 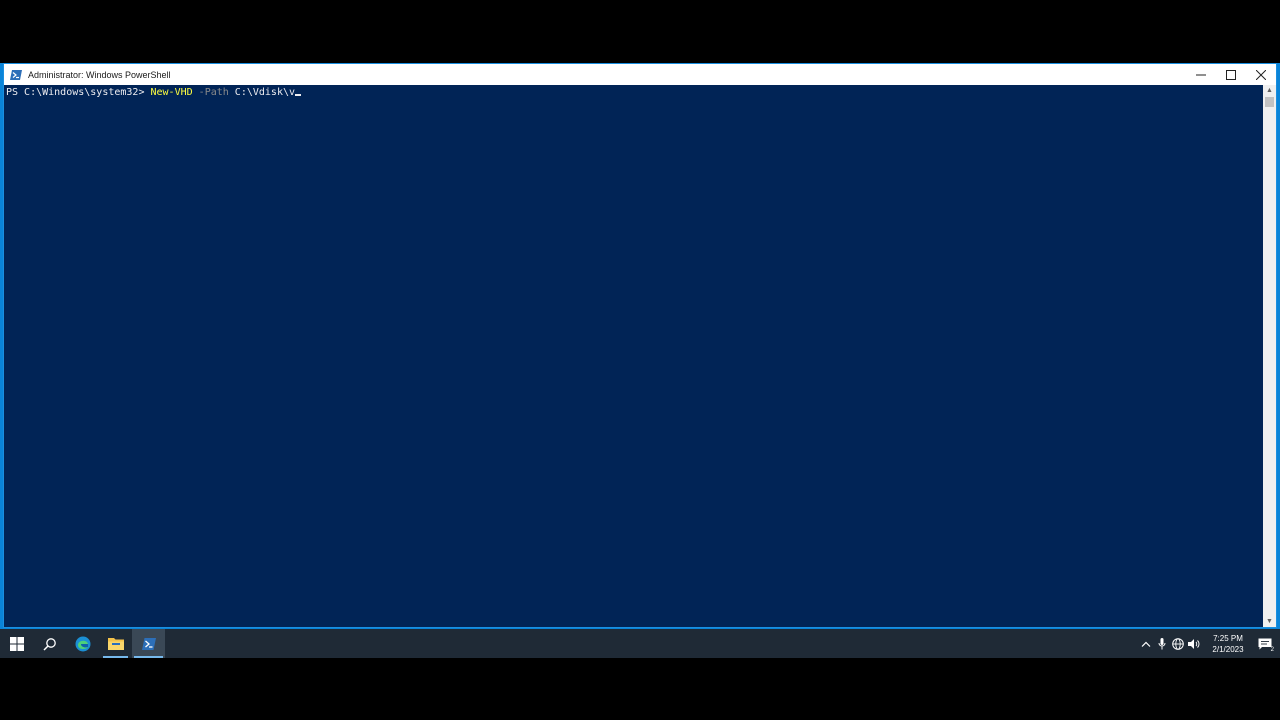 I want to click on chevron-up-icon, so click(x=1146, y=644).